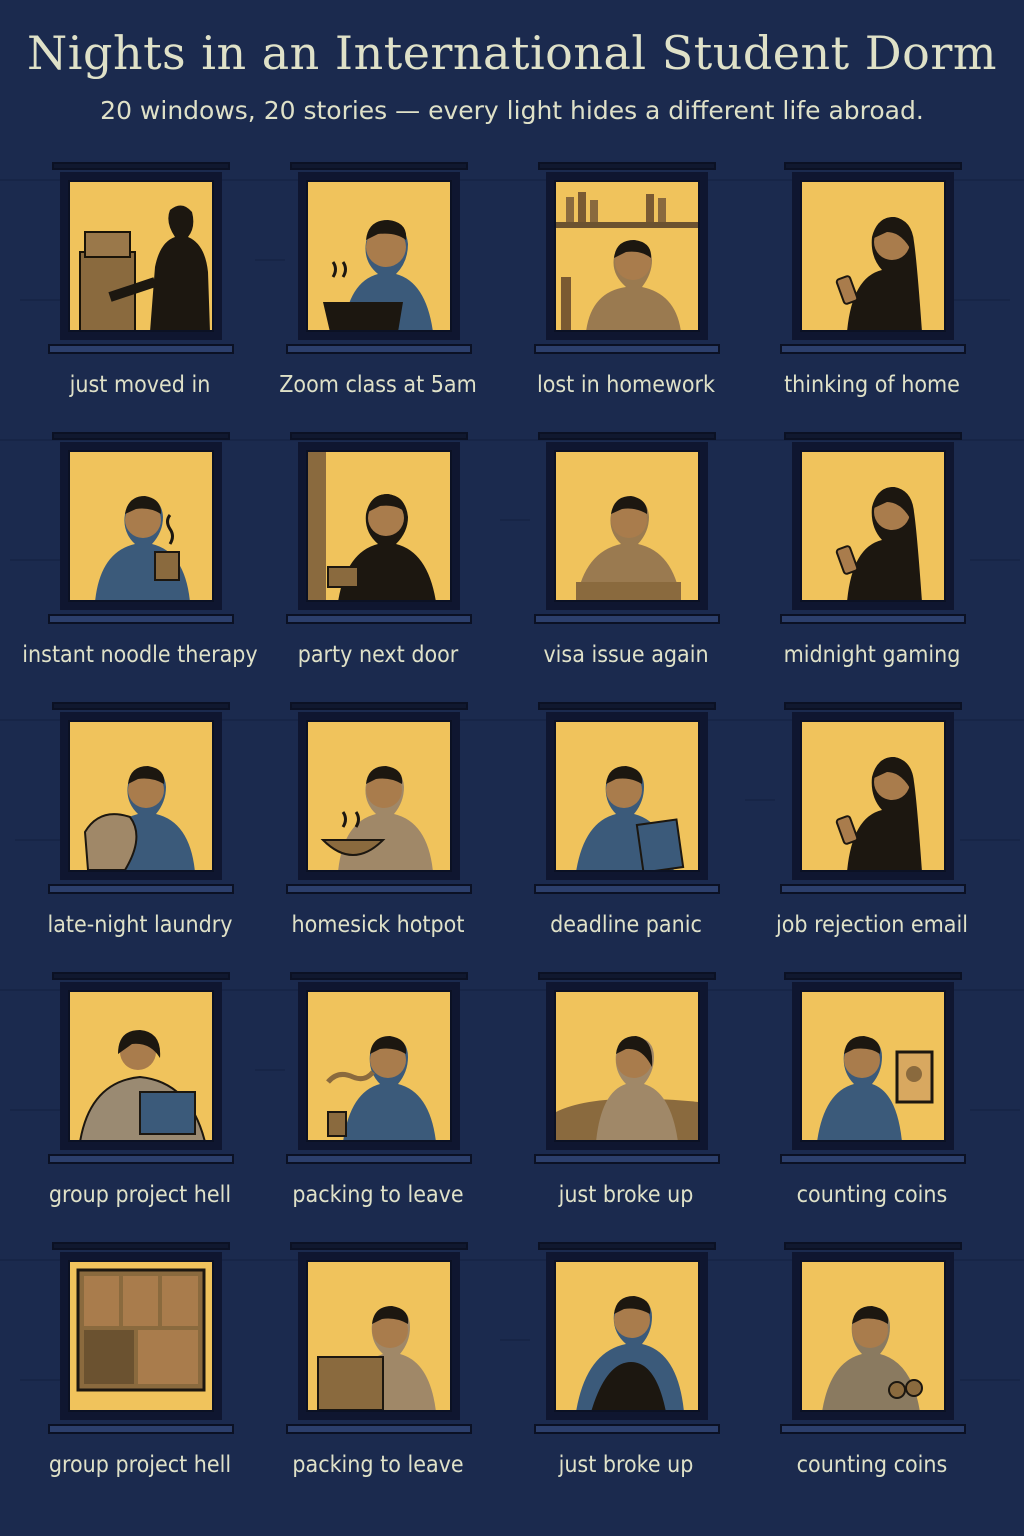  What do you see at coordinates (141, 1330) in the screenshot?
I see `video-call-scene` at bounding box center [141, 1330].